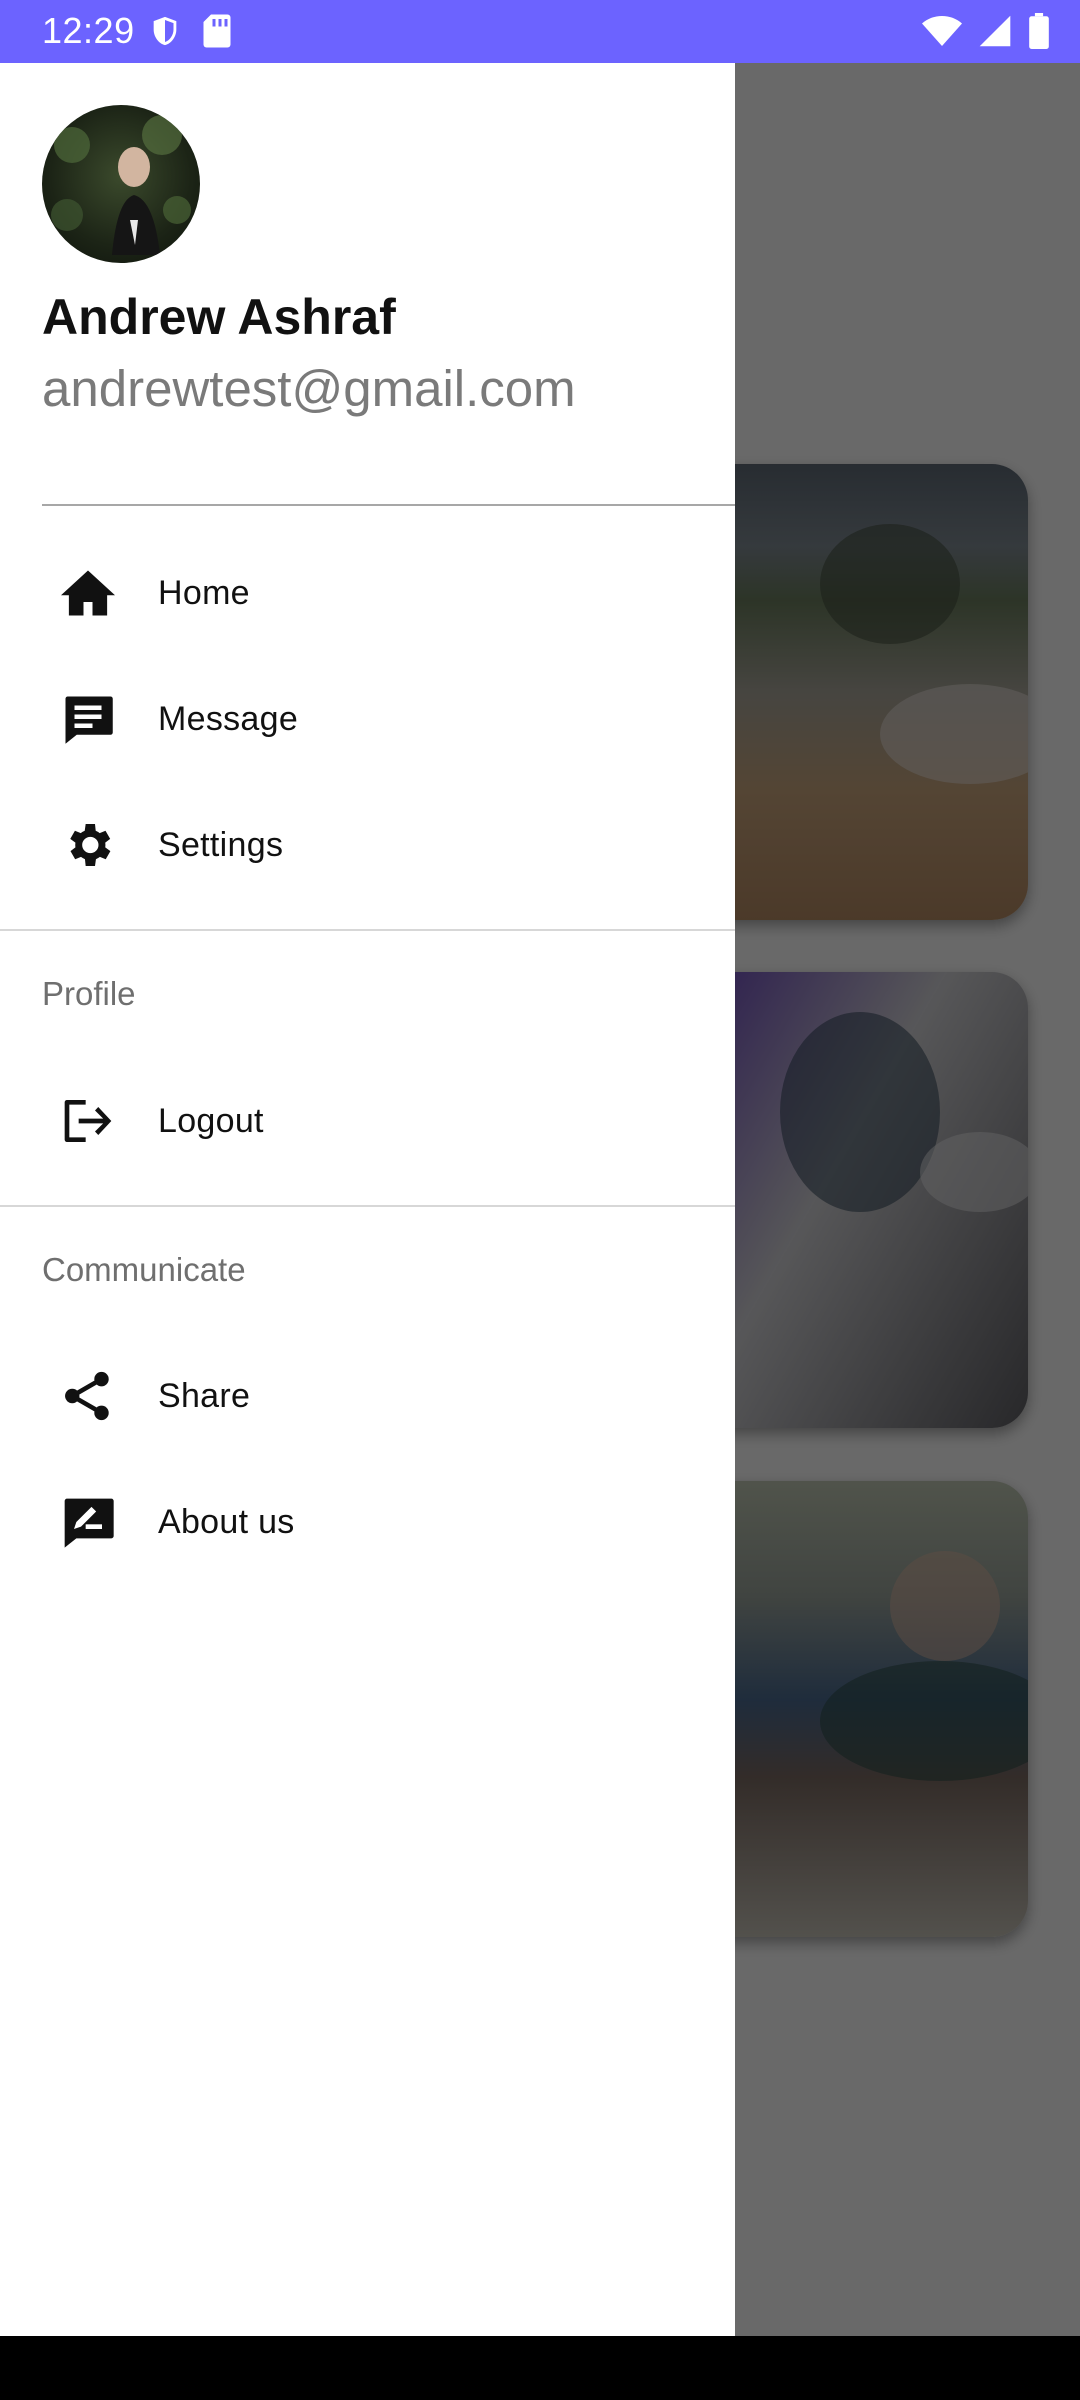 The height and width of the screenshot is (2400, 1080). I want to click on home-icon, so click(88, 593).